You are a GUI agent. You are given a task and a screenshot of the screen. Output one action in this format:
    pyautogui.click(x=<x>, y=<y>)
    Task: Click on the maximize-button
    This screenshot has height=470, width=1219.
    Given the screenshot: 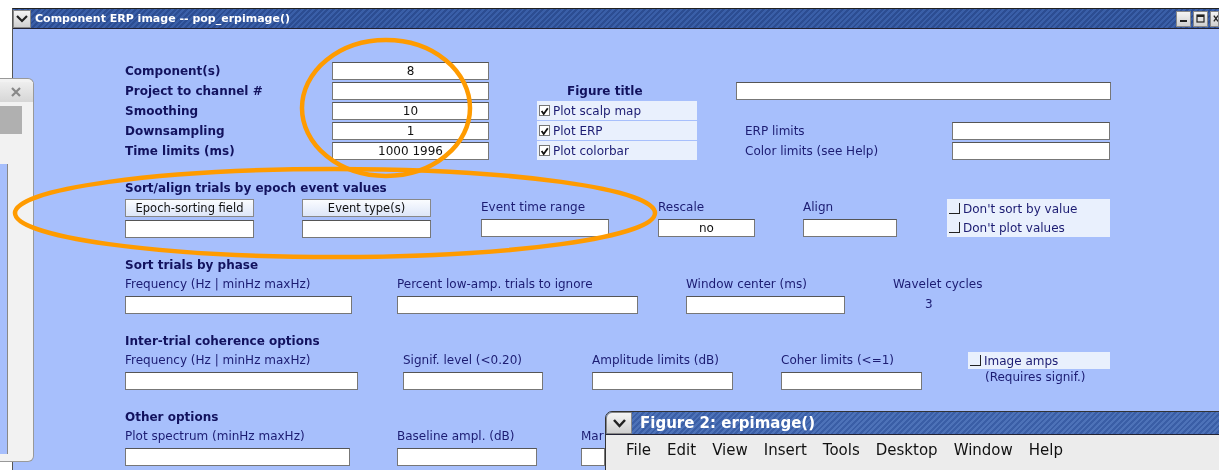 What is the action you would take?
    pyautogui.click(x=1200, y=18)
    